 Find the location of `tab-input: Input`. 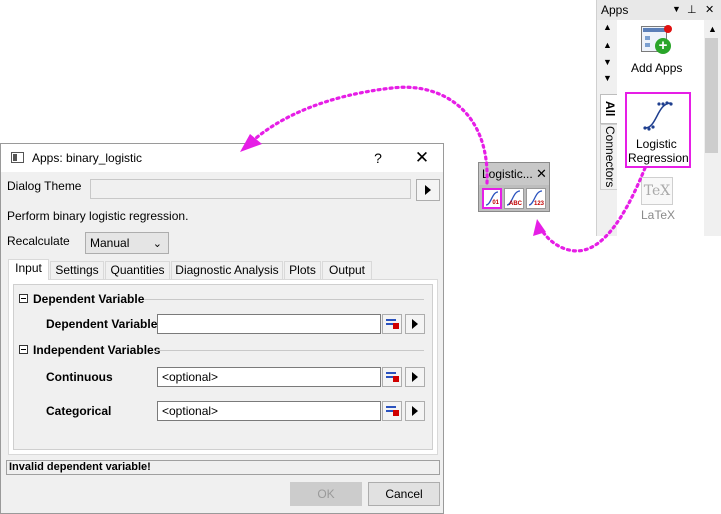

tab-input: Input is located at coordinates (28, 269).